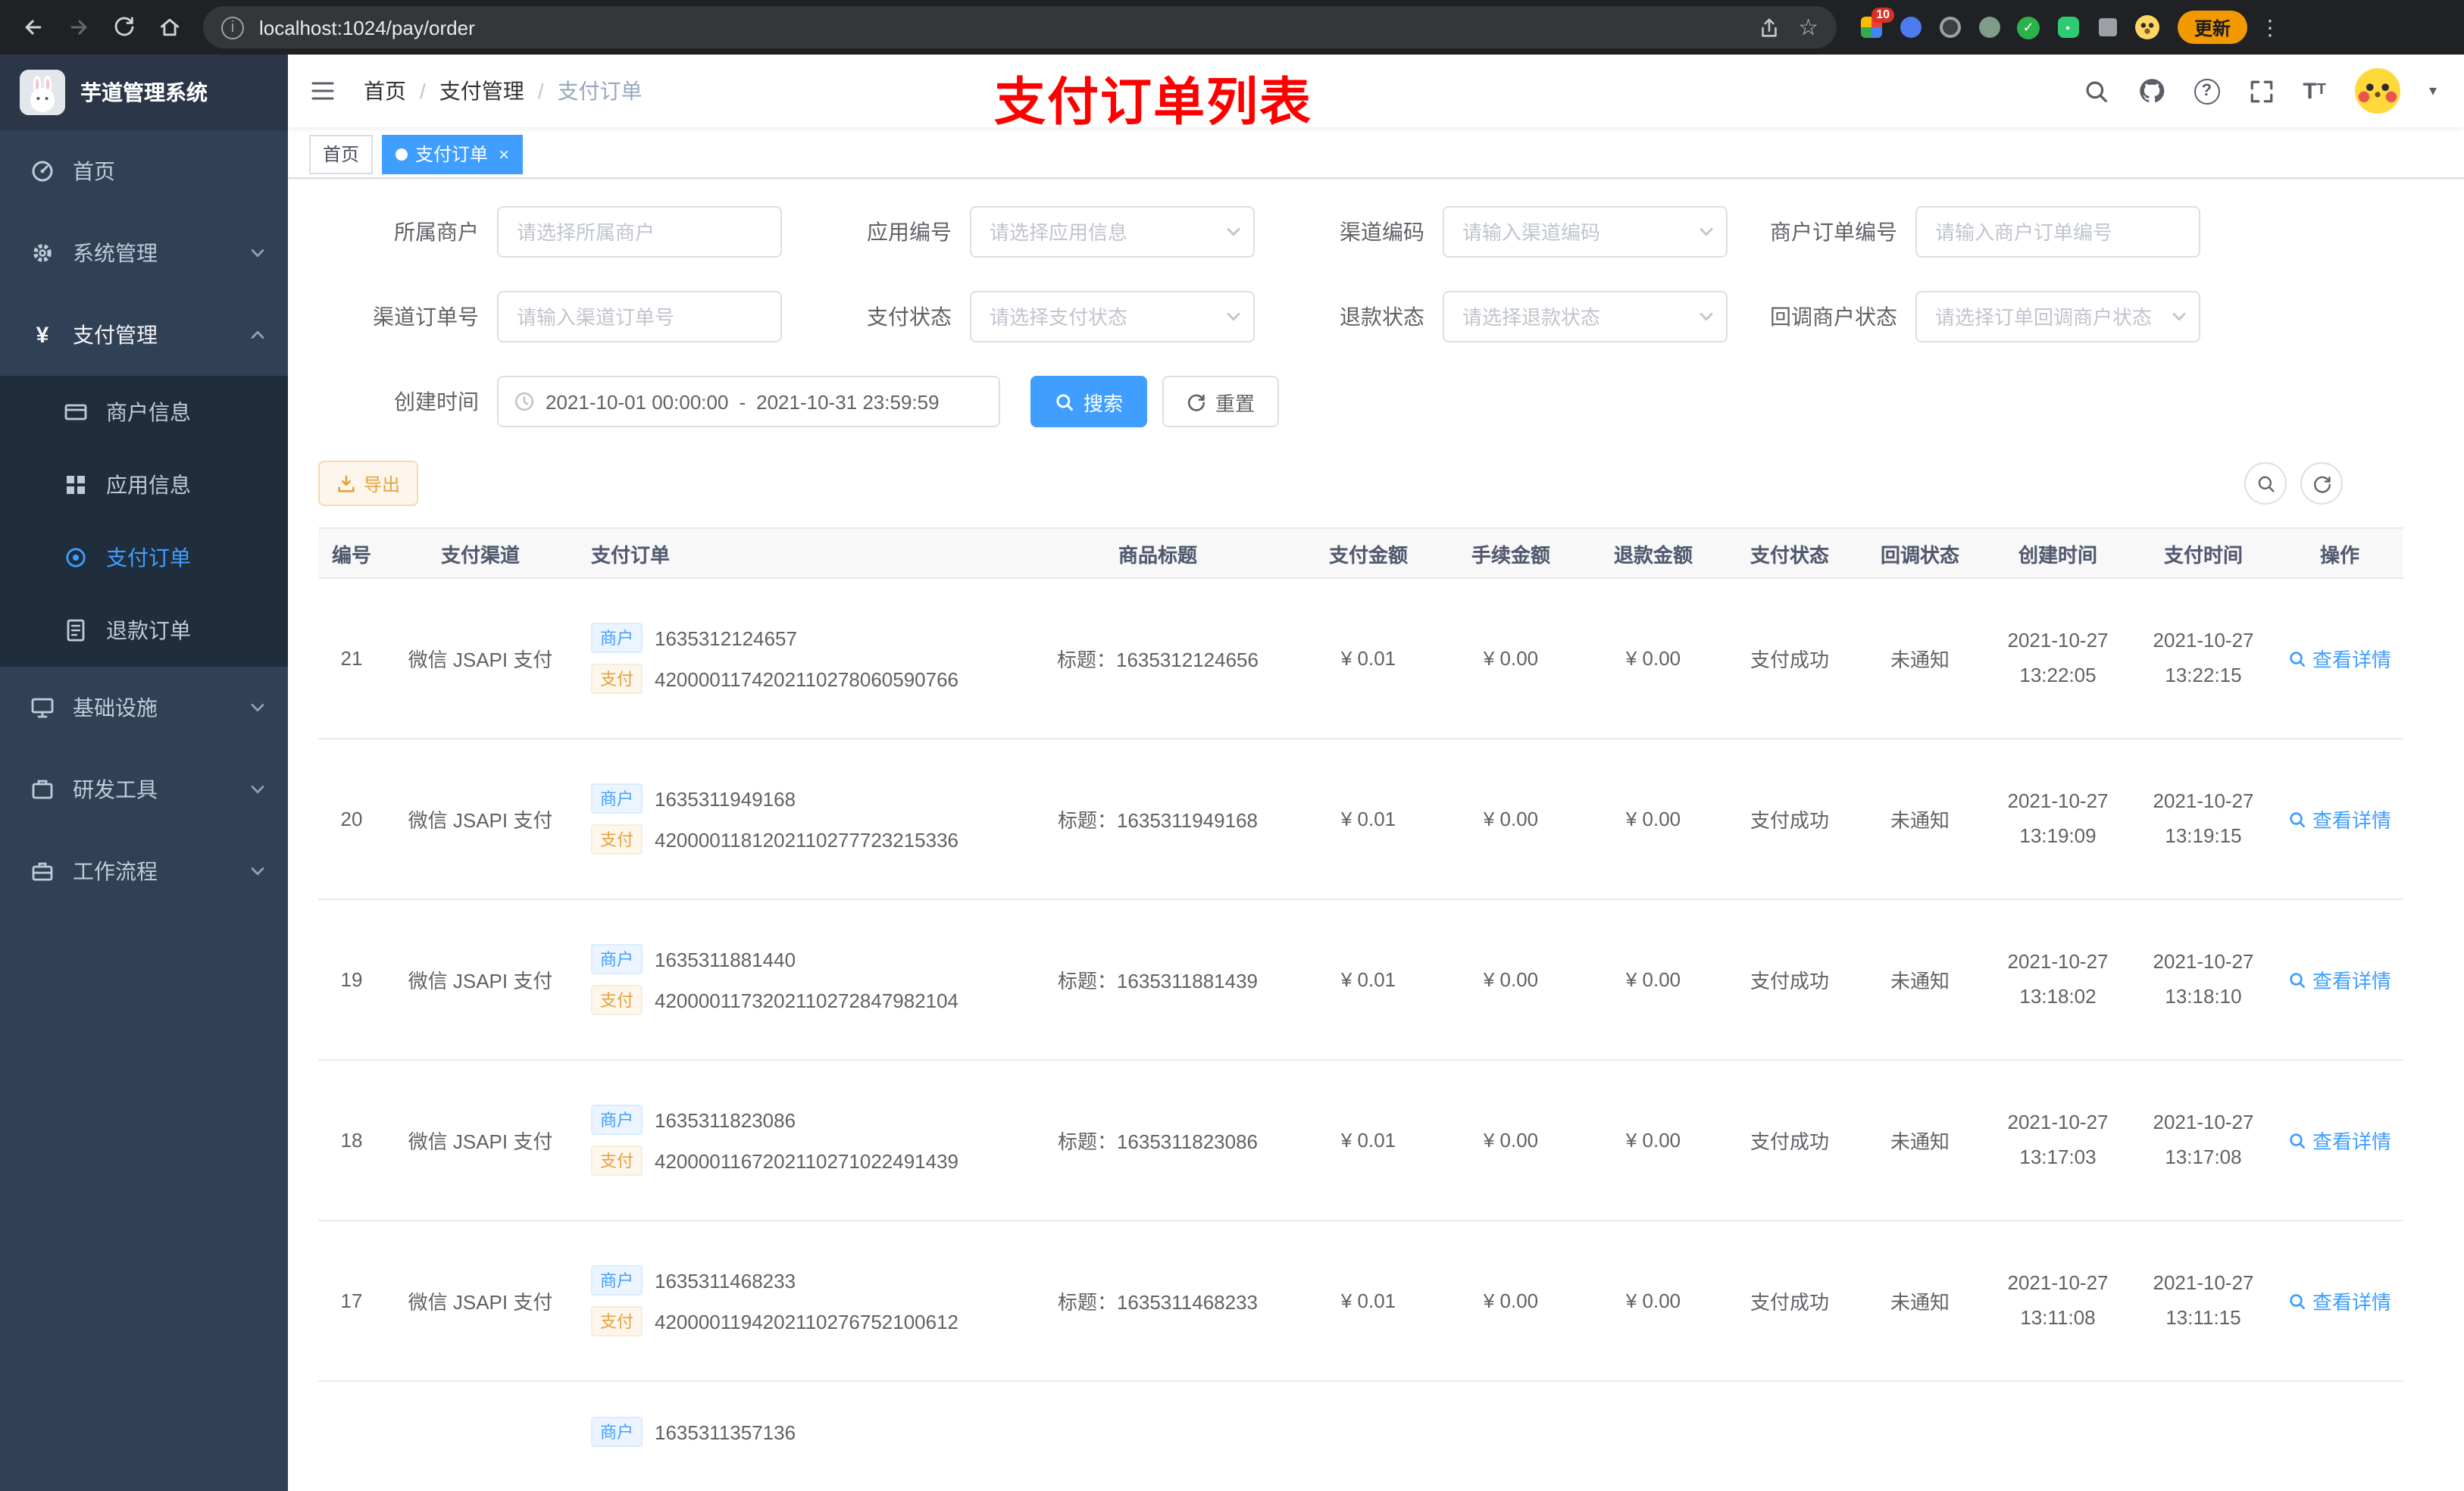 The height and width of the screenshot is (1491, 2464). What do you see at coordinates (1949, 27) in the screenshot?
I see `extension-ring-icon` at bounding box center [1949, 27].